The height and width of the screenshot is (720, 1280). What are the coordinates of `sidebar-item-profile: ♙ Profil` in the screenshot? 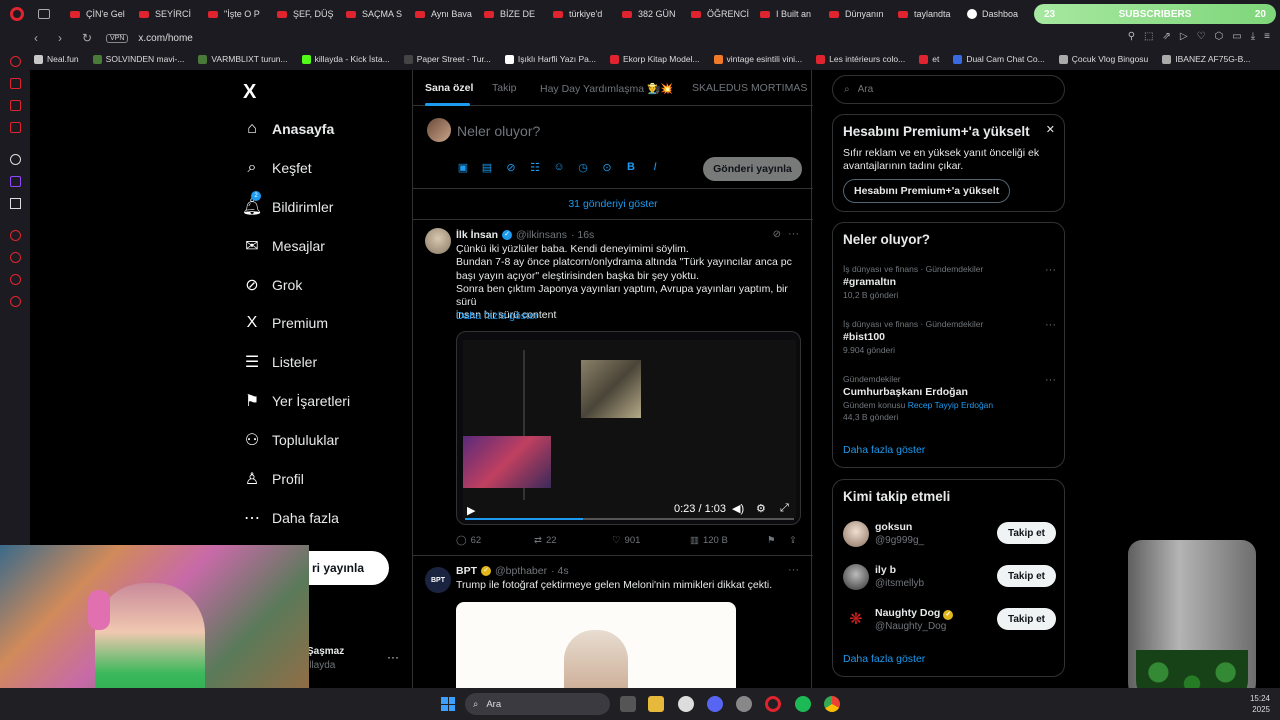 It's located at (273, 479).